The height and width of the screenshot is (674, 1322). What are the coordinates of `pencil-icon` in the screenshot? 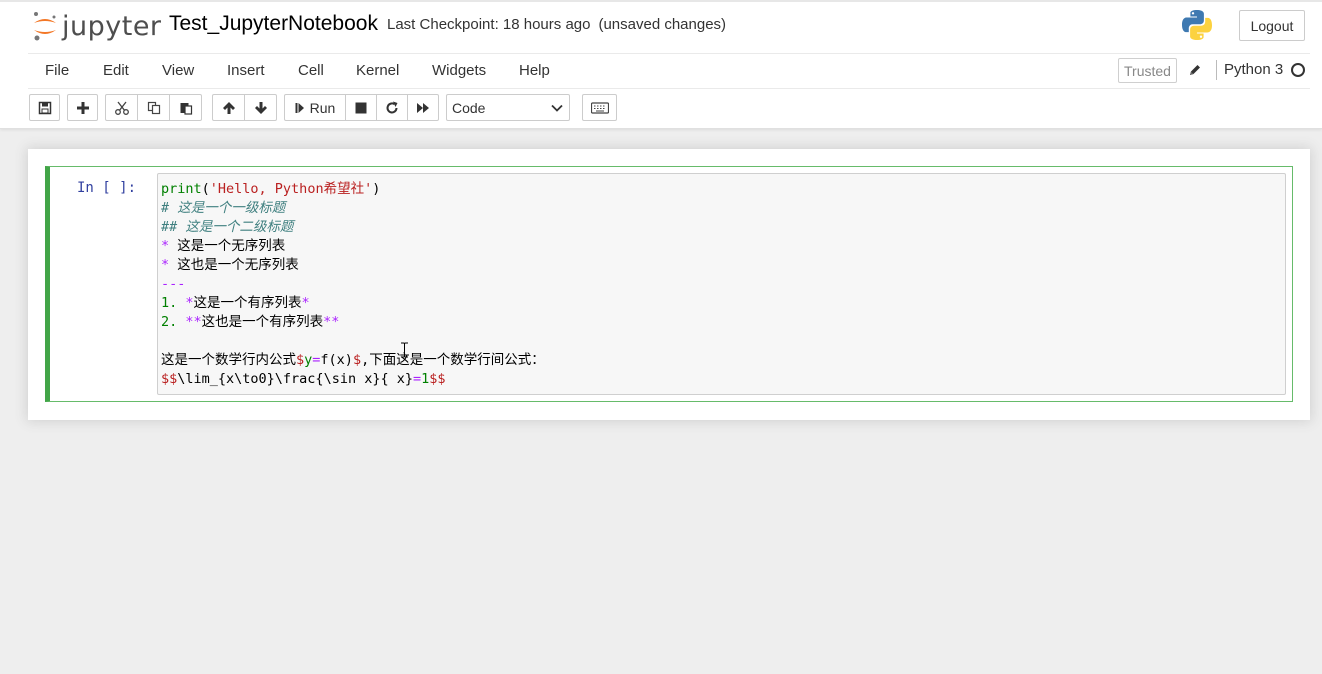 It's located at (1195, 70).